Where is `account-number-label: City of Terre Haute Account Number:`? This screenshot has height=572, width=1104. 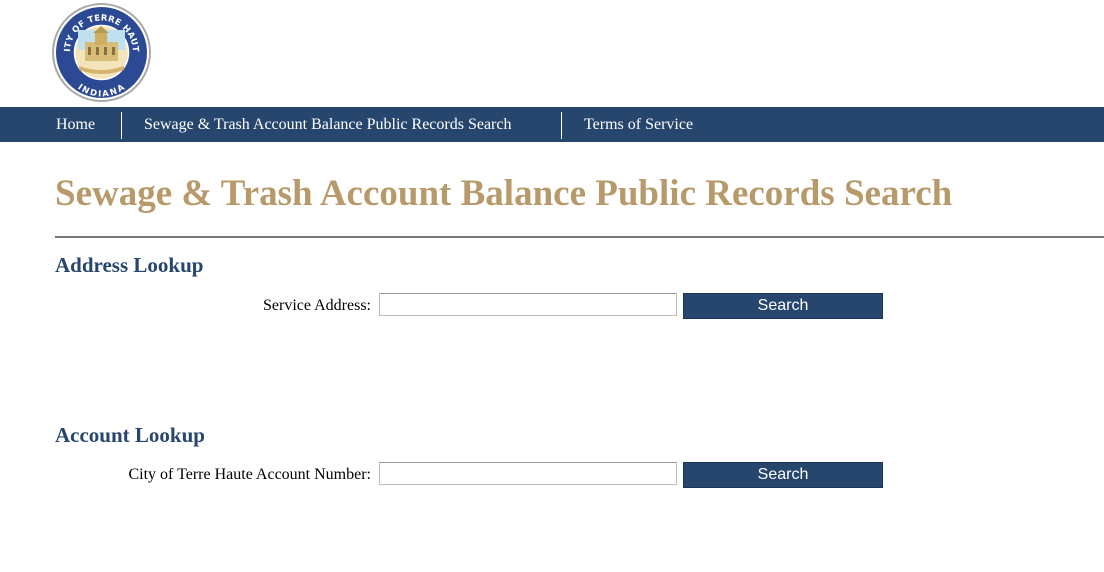 account-number-label: City of Terre Haute Account Number: is located at coordinates (249, 474).